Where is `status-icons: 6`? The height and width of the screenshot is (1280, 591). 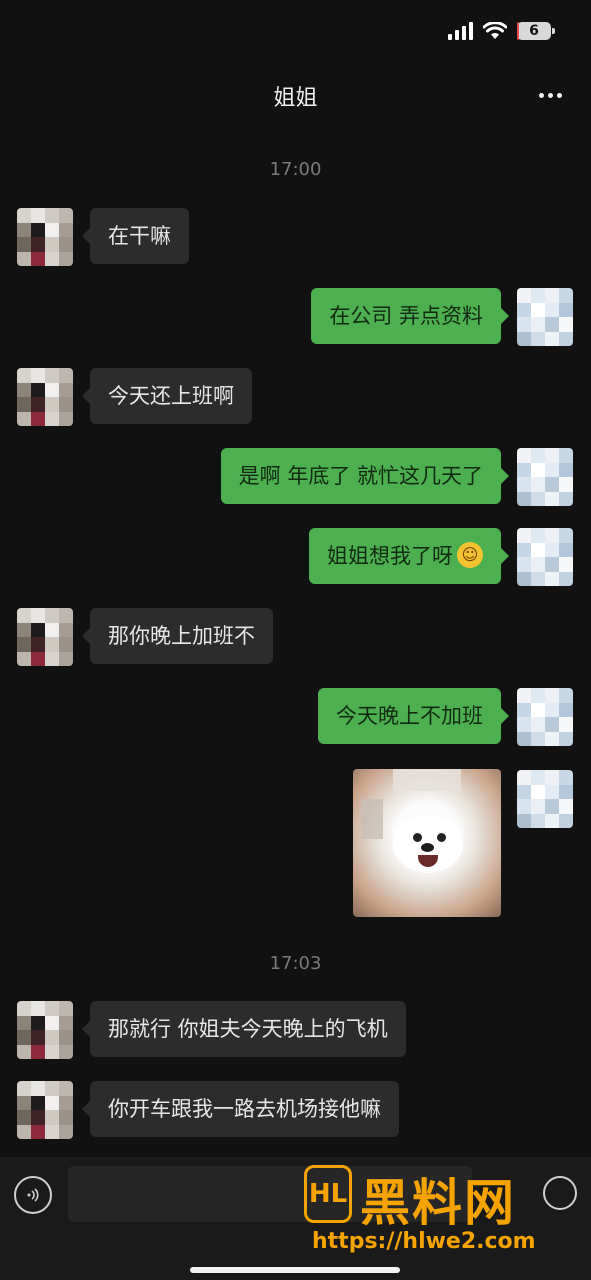 status-icons: 6 is located at coordinates (501, 31).